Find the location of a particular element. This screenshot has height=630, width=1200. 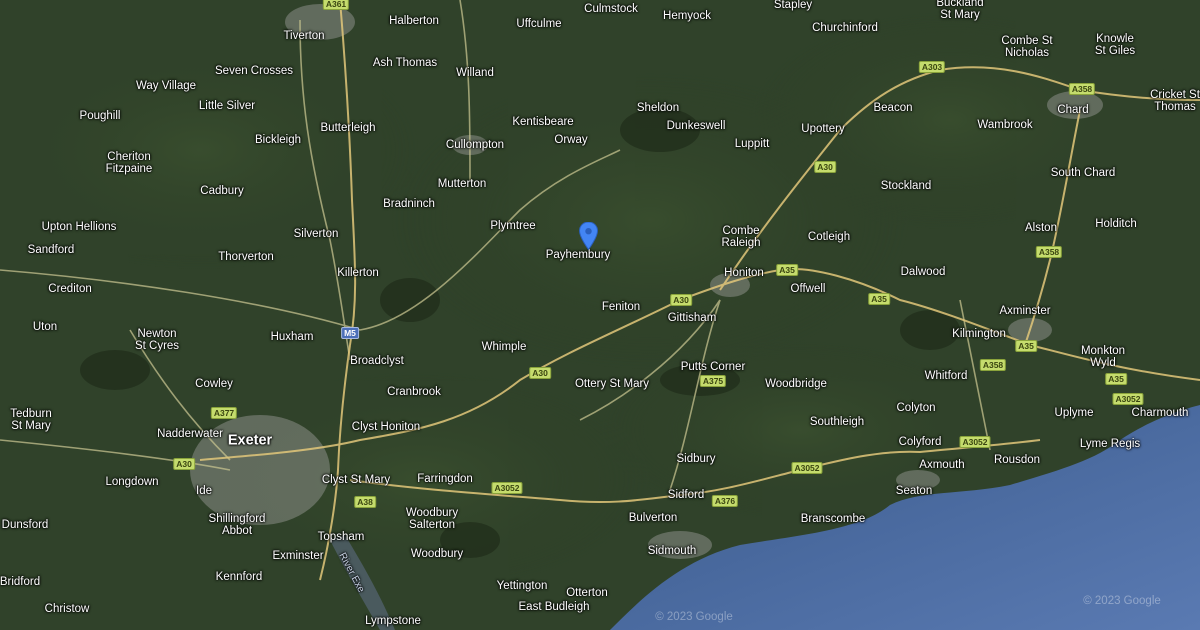

place-label: Dunsford is located at coordinates (25, 525).